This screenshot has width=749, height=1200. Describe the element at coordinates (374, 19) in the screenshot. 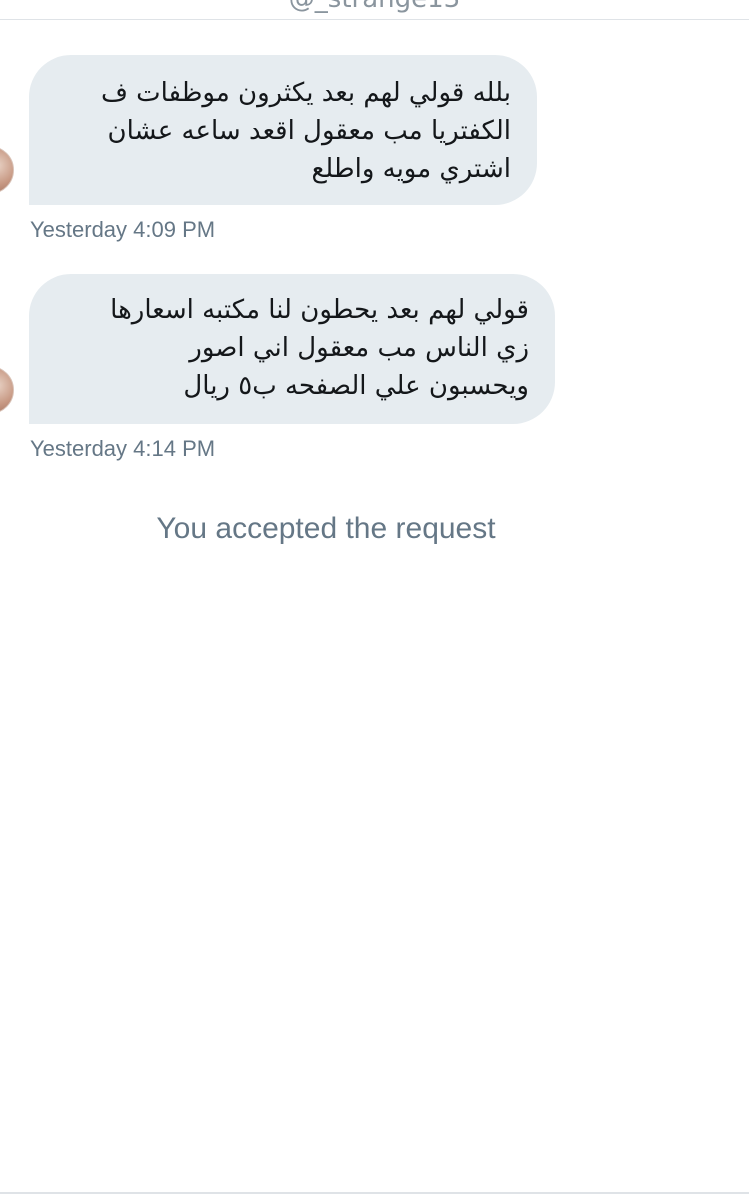

I see `header-divider` at that location.